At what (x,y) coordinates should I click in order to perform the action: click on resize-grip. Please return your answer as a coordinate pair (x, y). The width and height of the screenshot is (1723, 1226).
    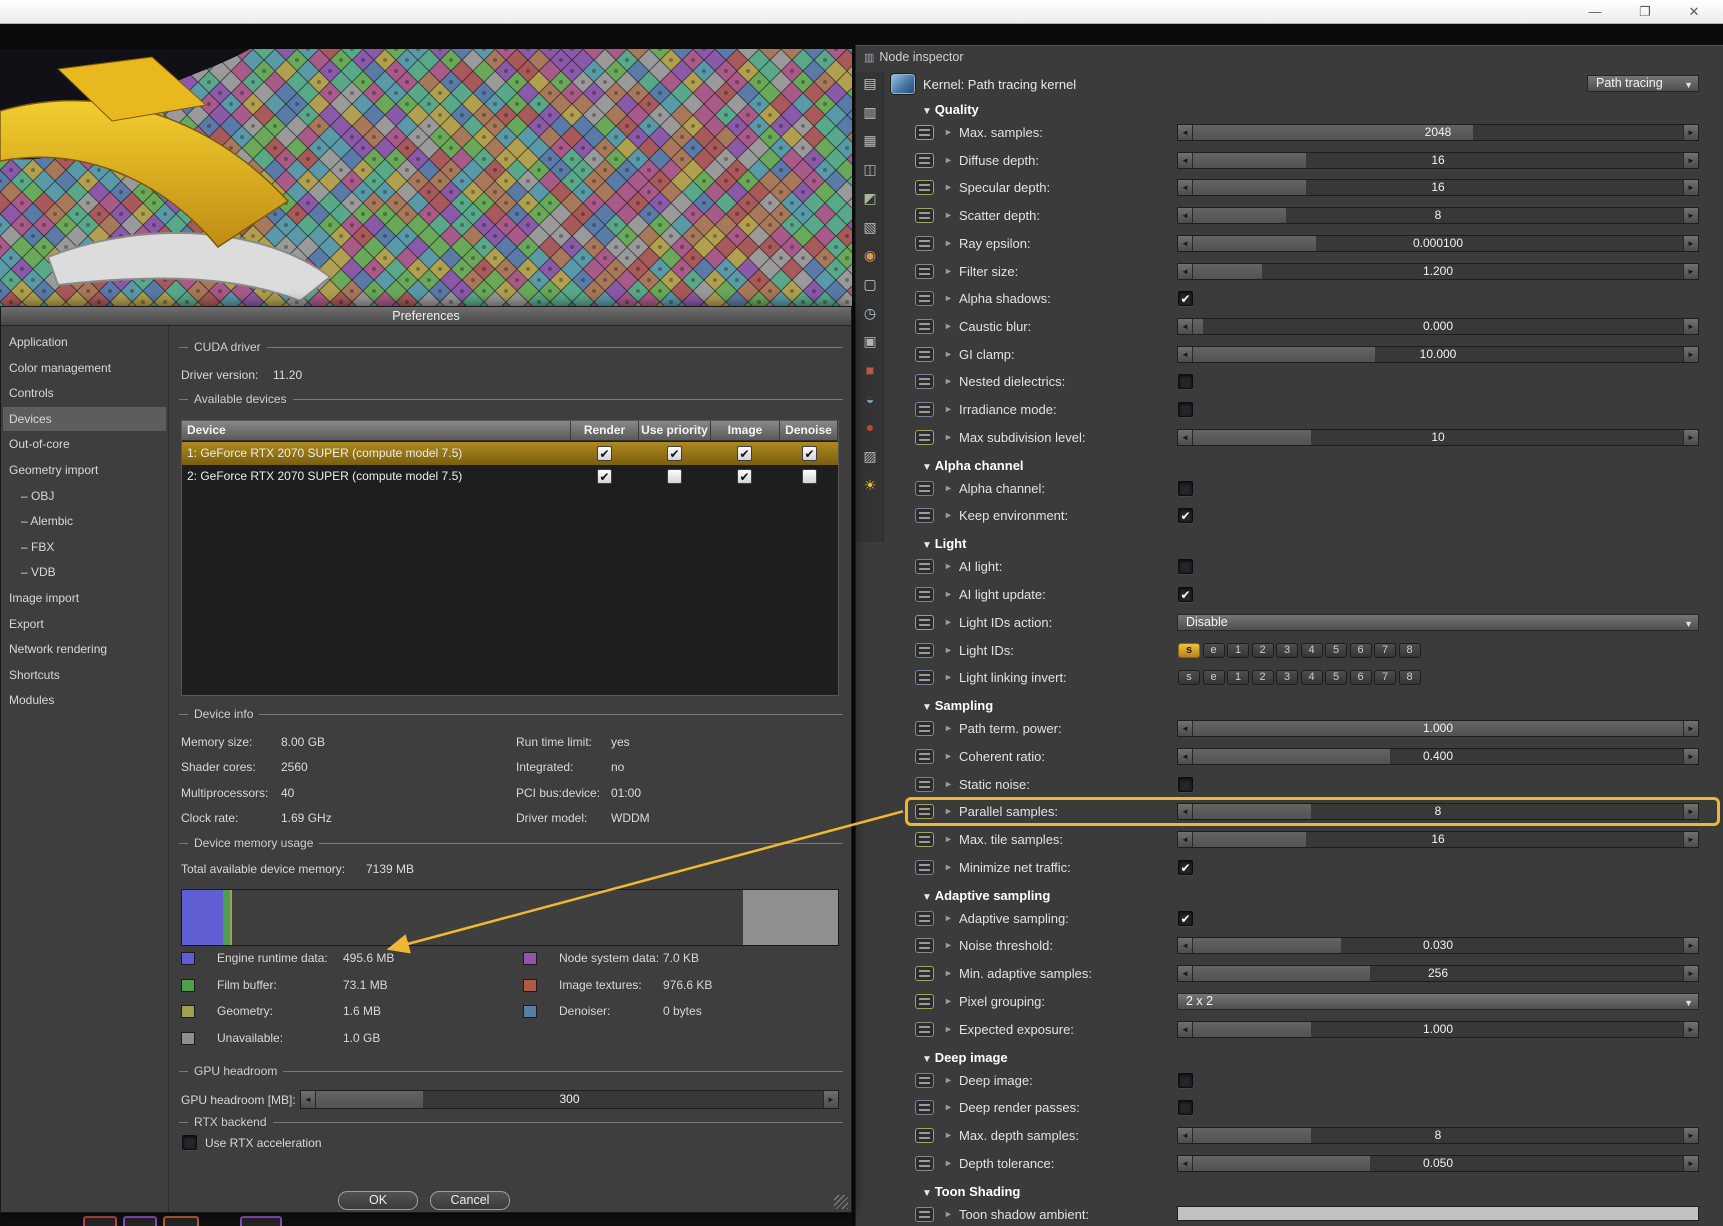
    Looking at the image, I should click on (841, 1202).